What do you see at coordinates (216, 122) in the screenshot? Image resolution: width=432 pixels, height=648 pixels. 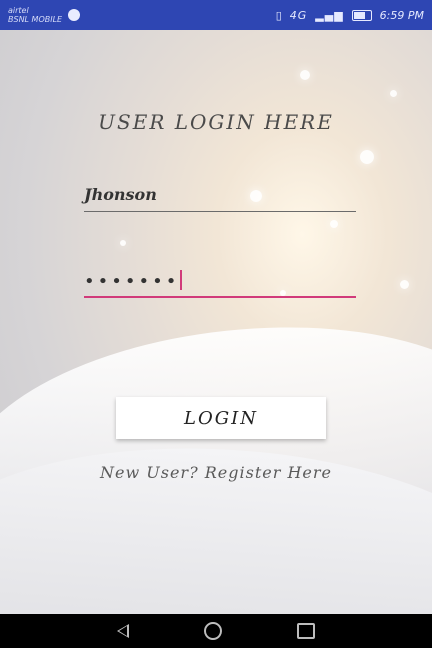 I see `page-title: USER LOGIN HERE` at bounding box center [216, 122].